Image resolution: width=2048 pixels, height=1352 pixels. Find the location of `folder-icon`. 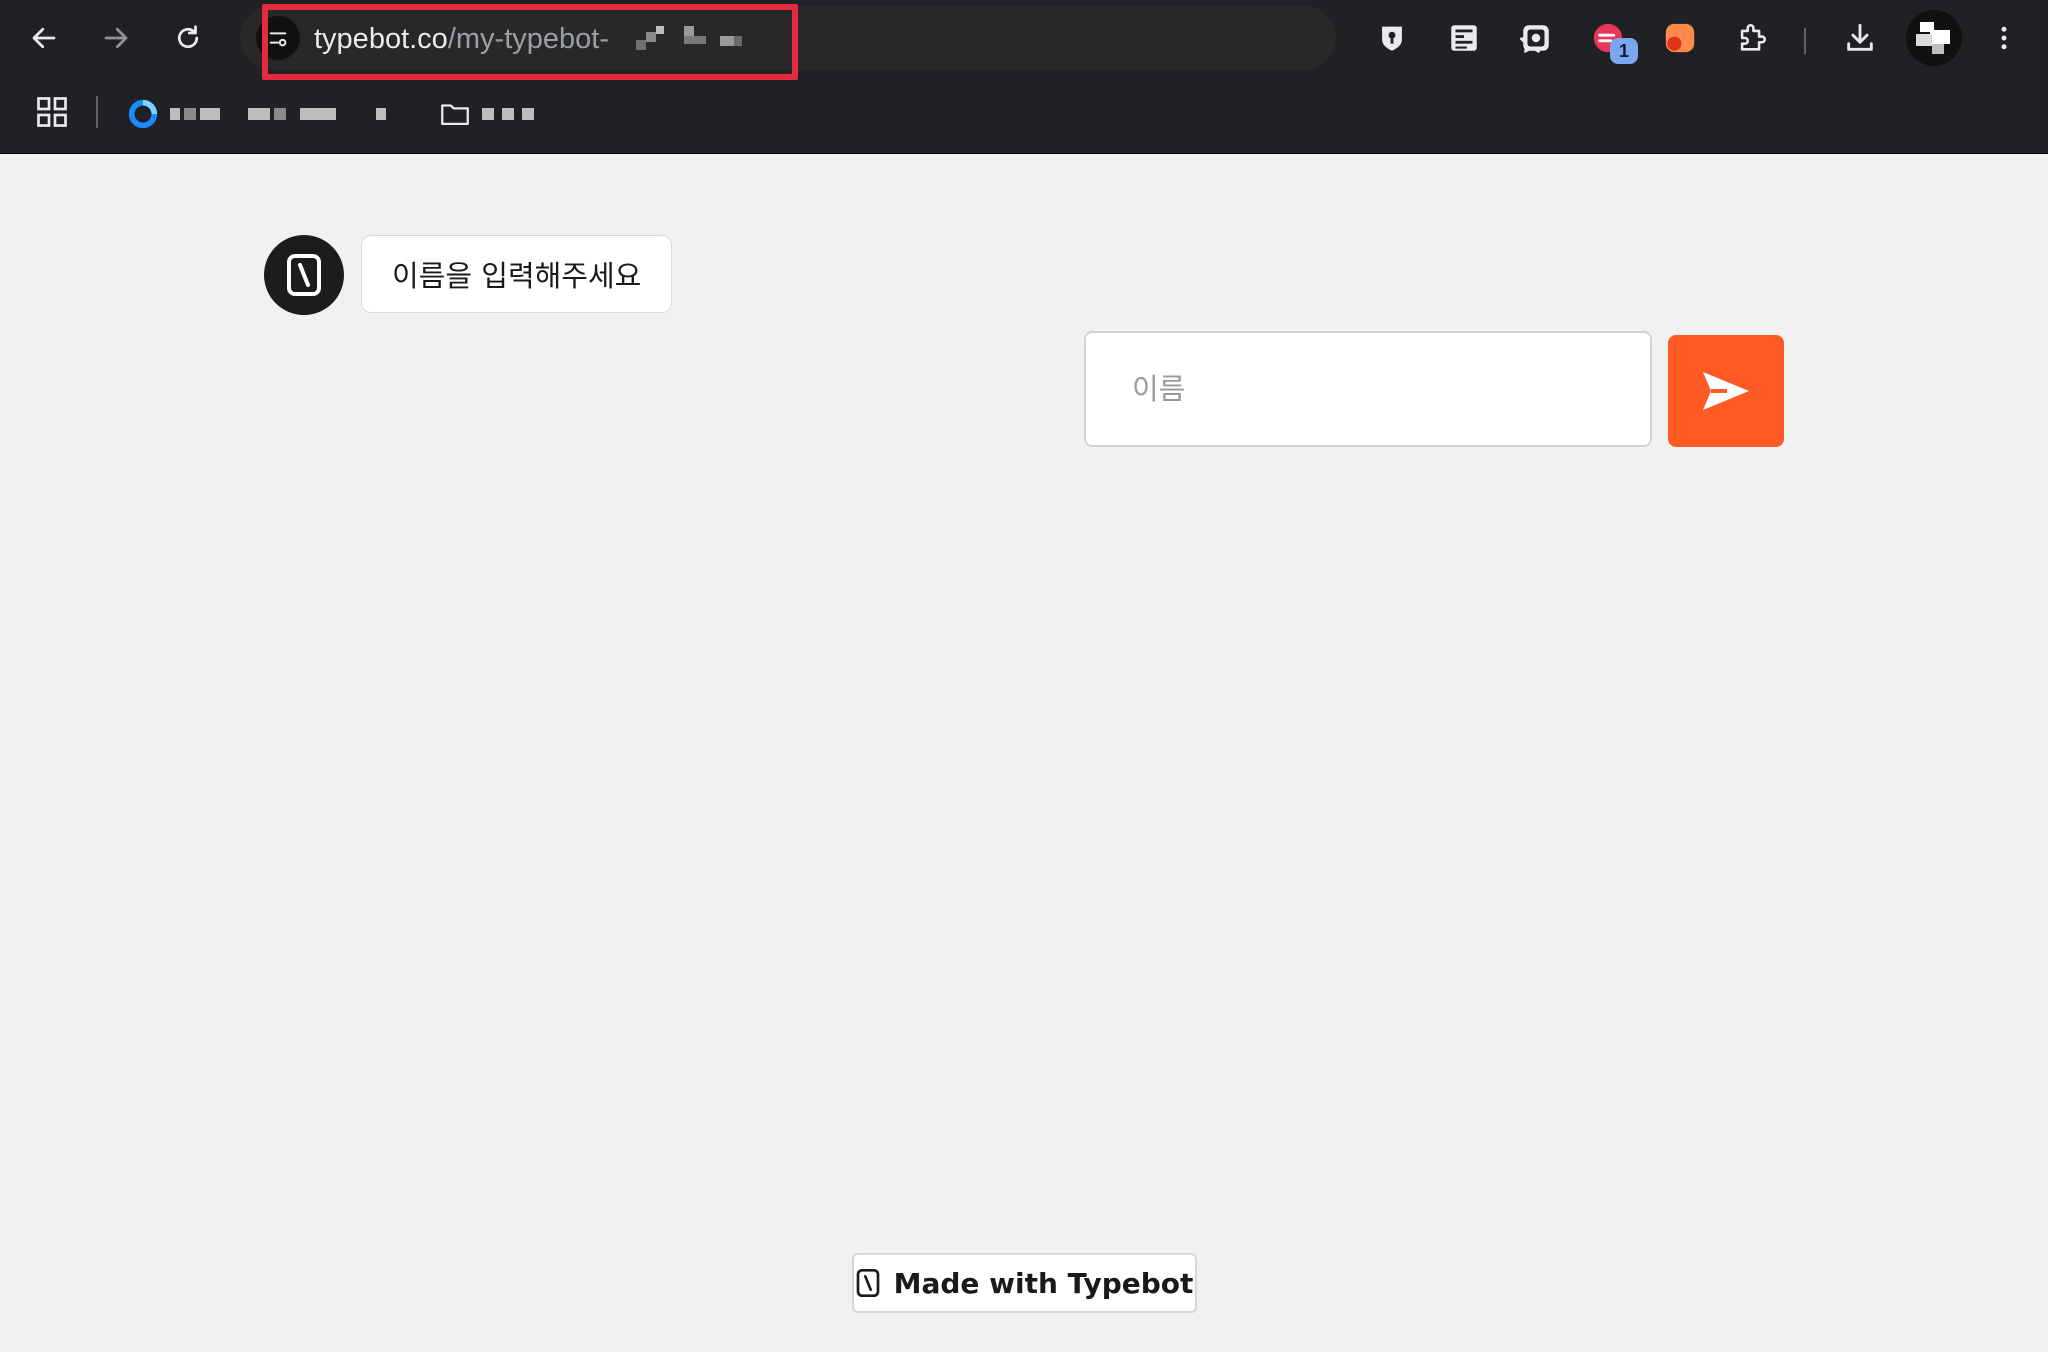

folder-icon is located at coordinates (455, 115).